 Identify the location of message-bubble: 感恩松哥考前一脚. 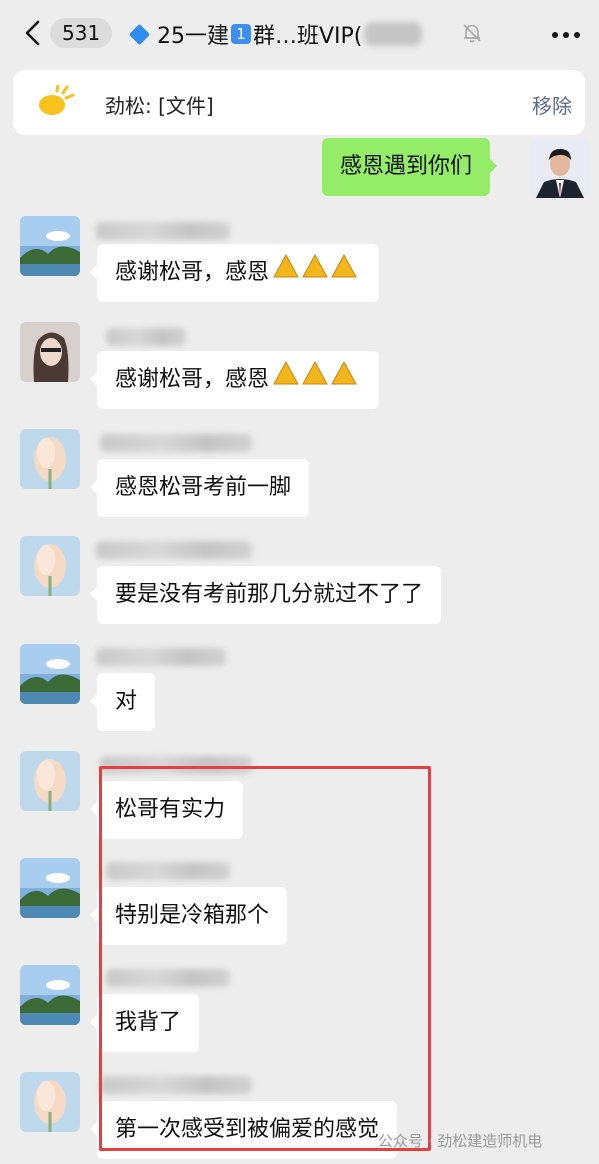
(200, 488).